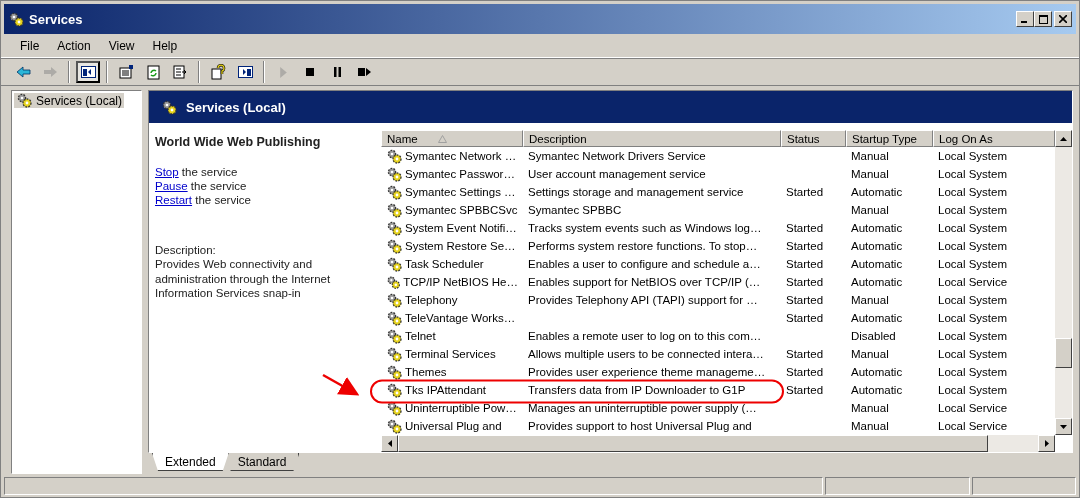  What do you see at coordinates (30, 45) in the screenshot?
I see `menu-item: File` at bounding box center [30, 45].